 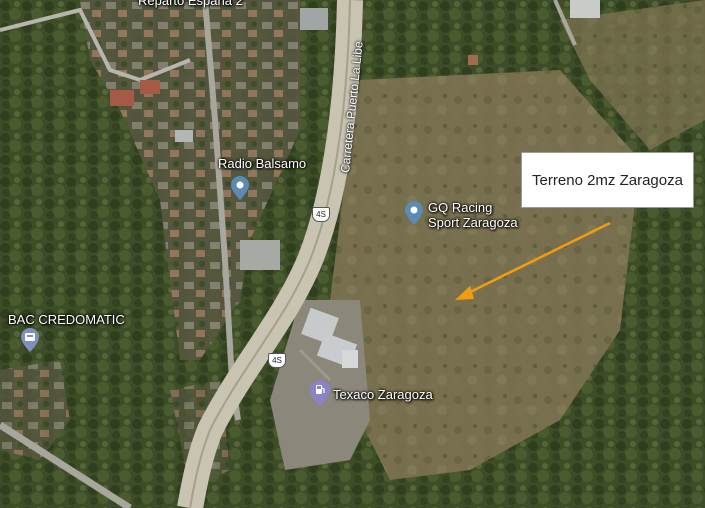 I want to click on annotation-callout: Terreno 2mz Zaragoza, so click(x=607, y=180).